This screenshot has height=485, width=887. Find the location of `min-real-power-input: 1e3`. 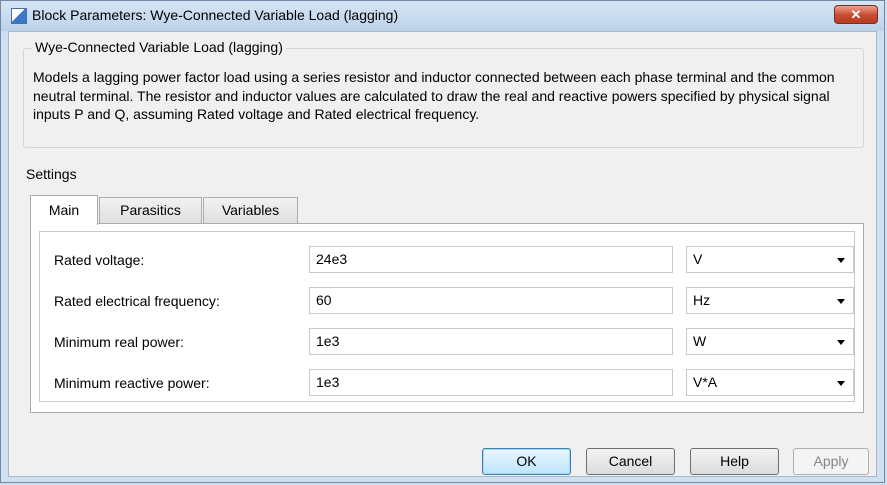

min-real-power-input: 1e3 is located at coordinates (491, 341).